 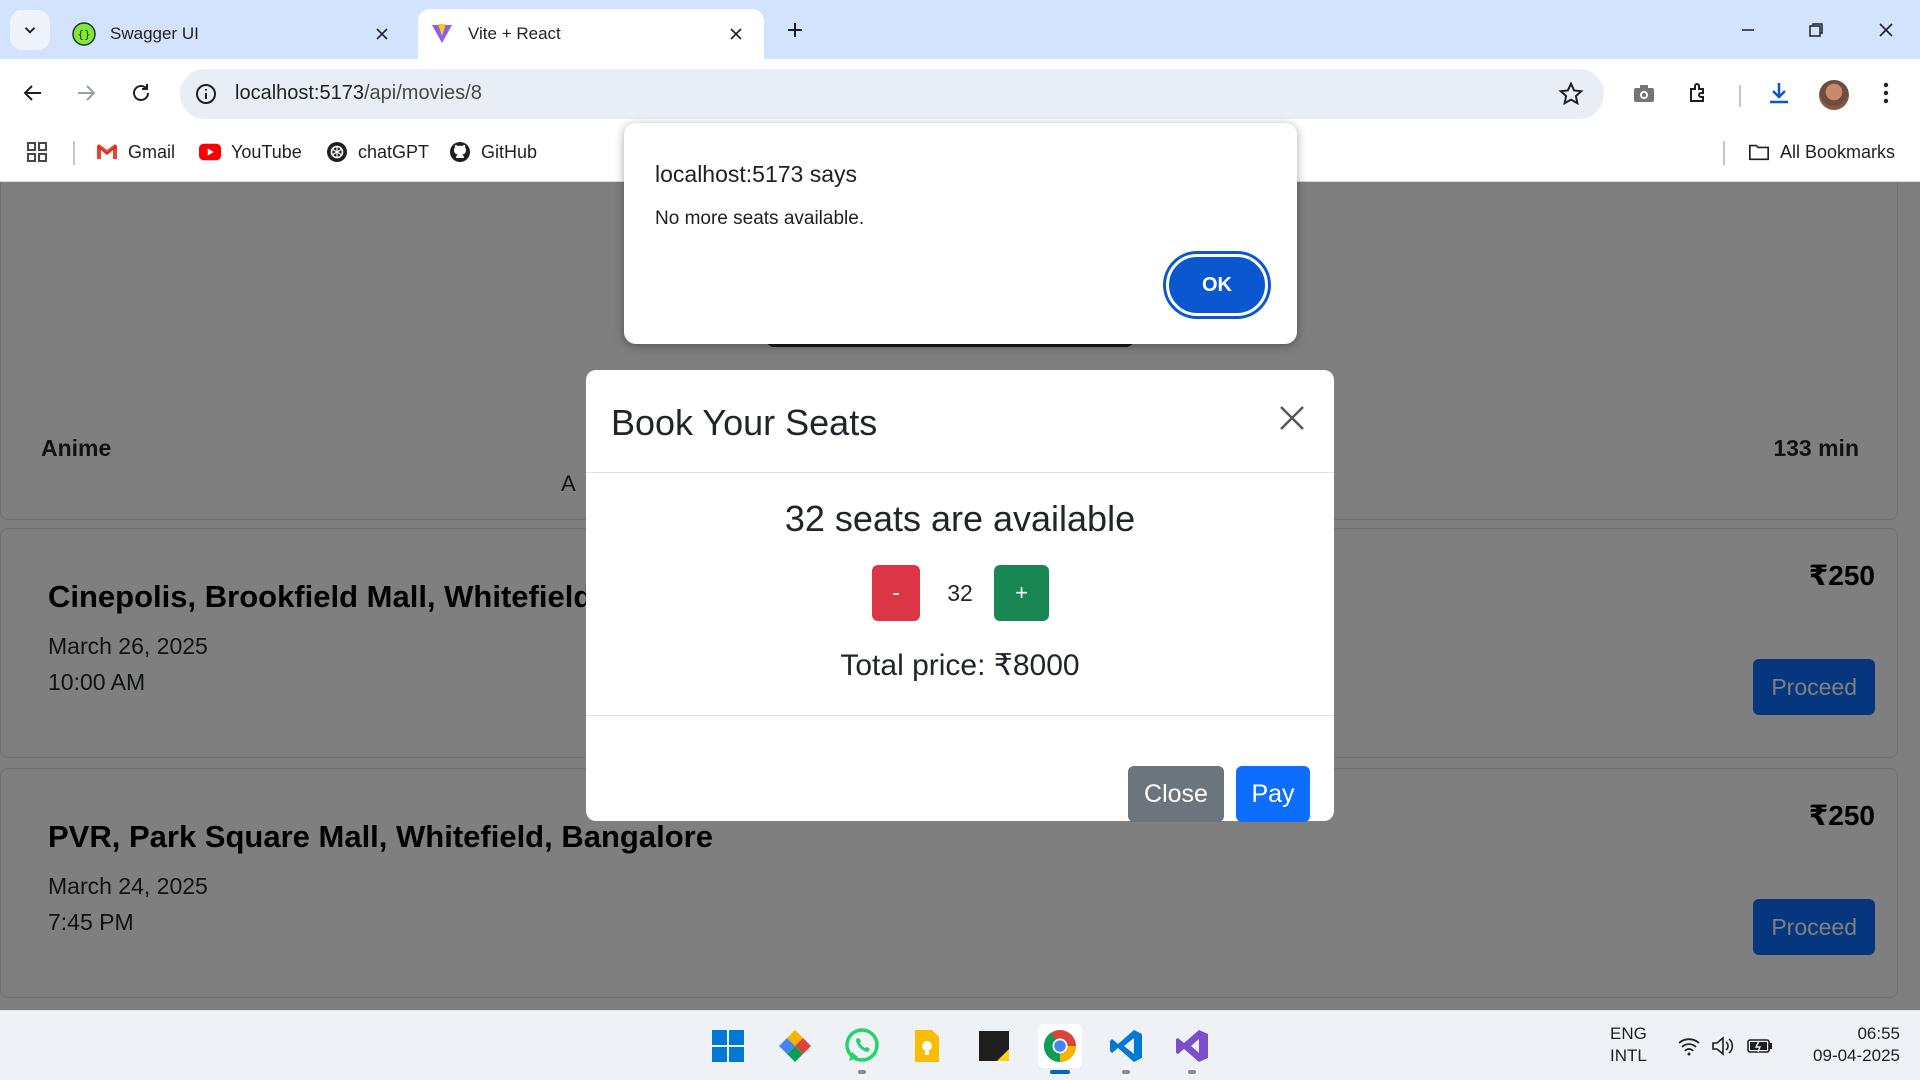 I want to click on back-button, so click(x=33, y=93).